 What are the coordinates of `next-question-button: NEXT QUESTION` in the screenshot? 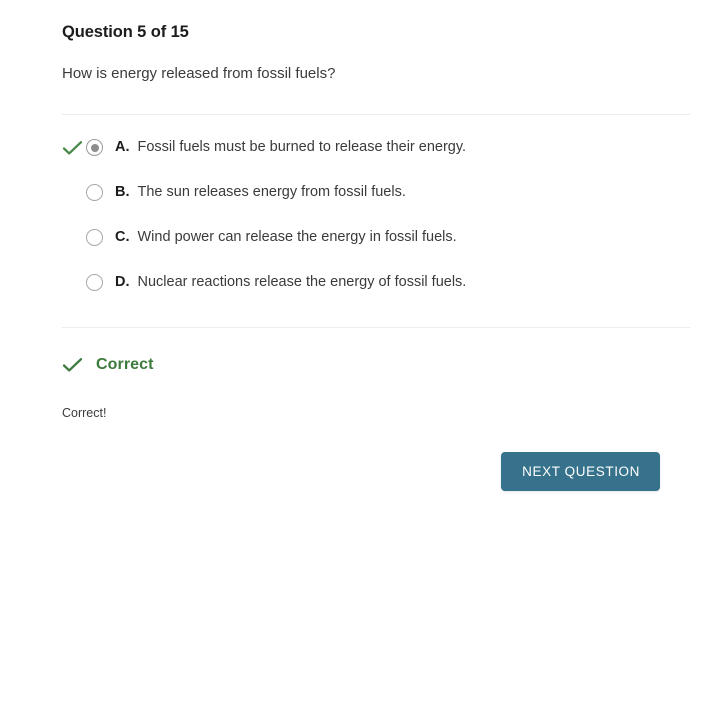 It's located at (580, 471).